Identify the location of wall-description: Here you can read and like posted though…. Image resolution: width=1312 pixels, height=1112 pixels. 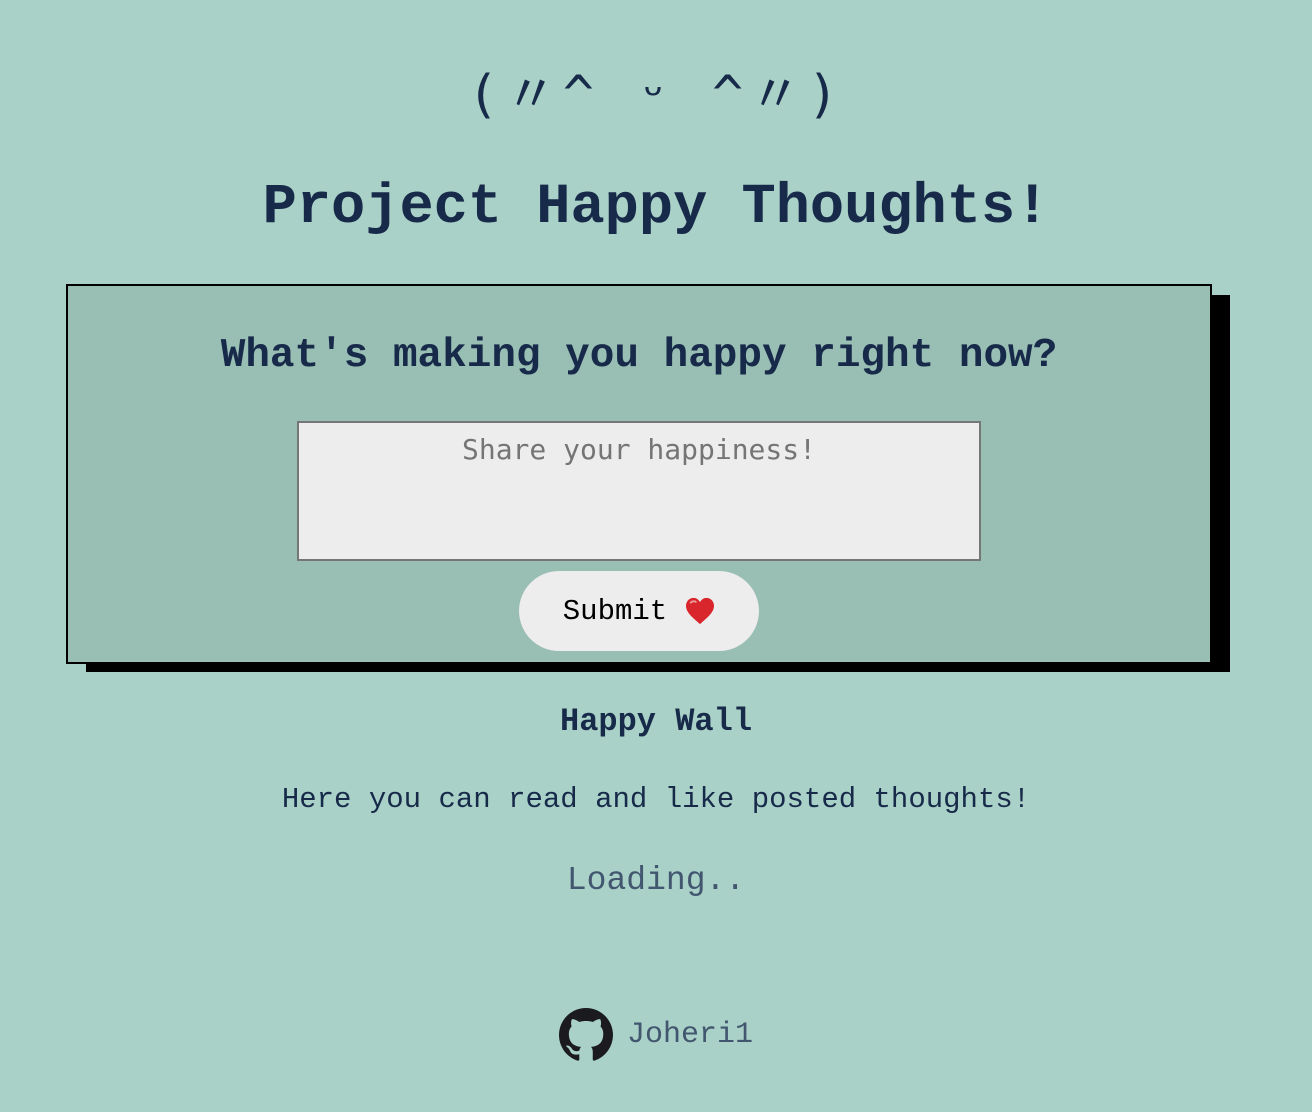
(656, 799).